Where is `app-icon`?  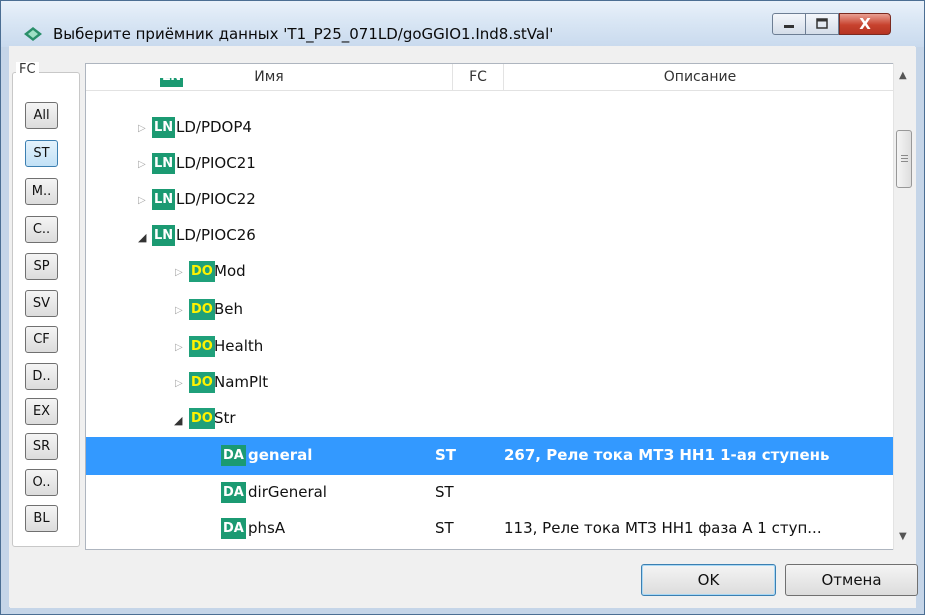 app-icon is located at coordinates (33, 34).